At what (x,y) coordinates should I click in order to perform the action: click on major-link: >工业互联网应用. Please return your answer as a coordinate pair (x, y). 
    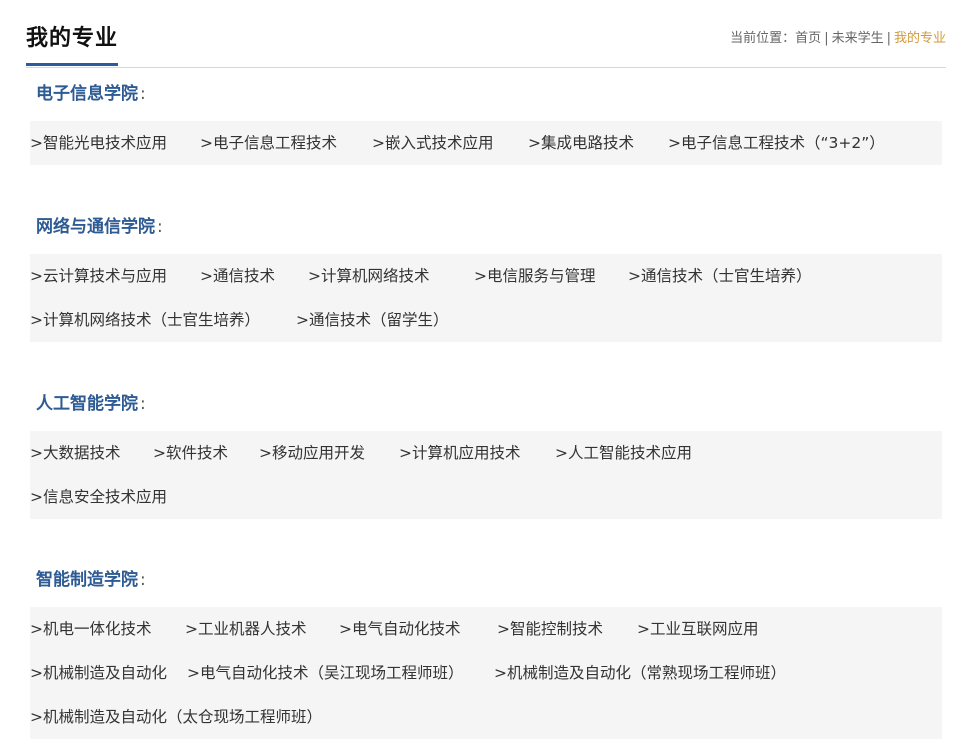
    Looking at the image, I should click on (698, 629).